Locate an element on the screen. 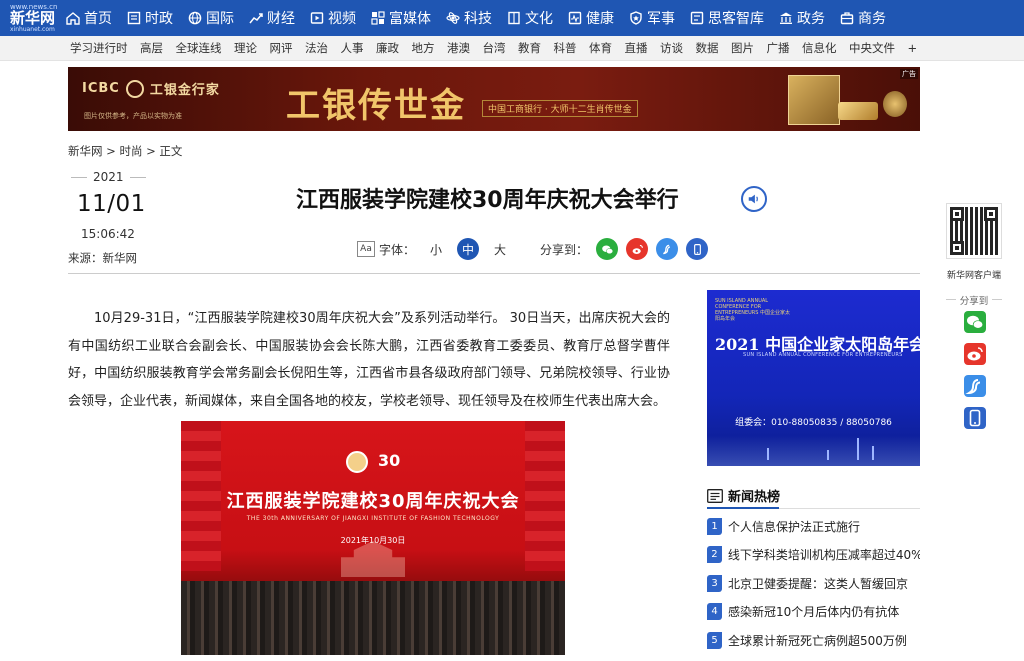 The image size is (1024, 661). hot-news-item: 3 北京卫健委提醒：这类人暂缓回京 is located at coordinates (813, 583).